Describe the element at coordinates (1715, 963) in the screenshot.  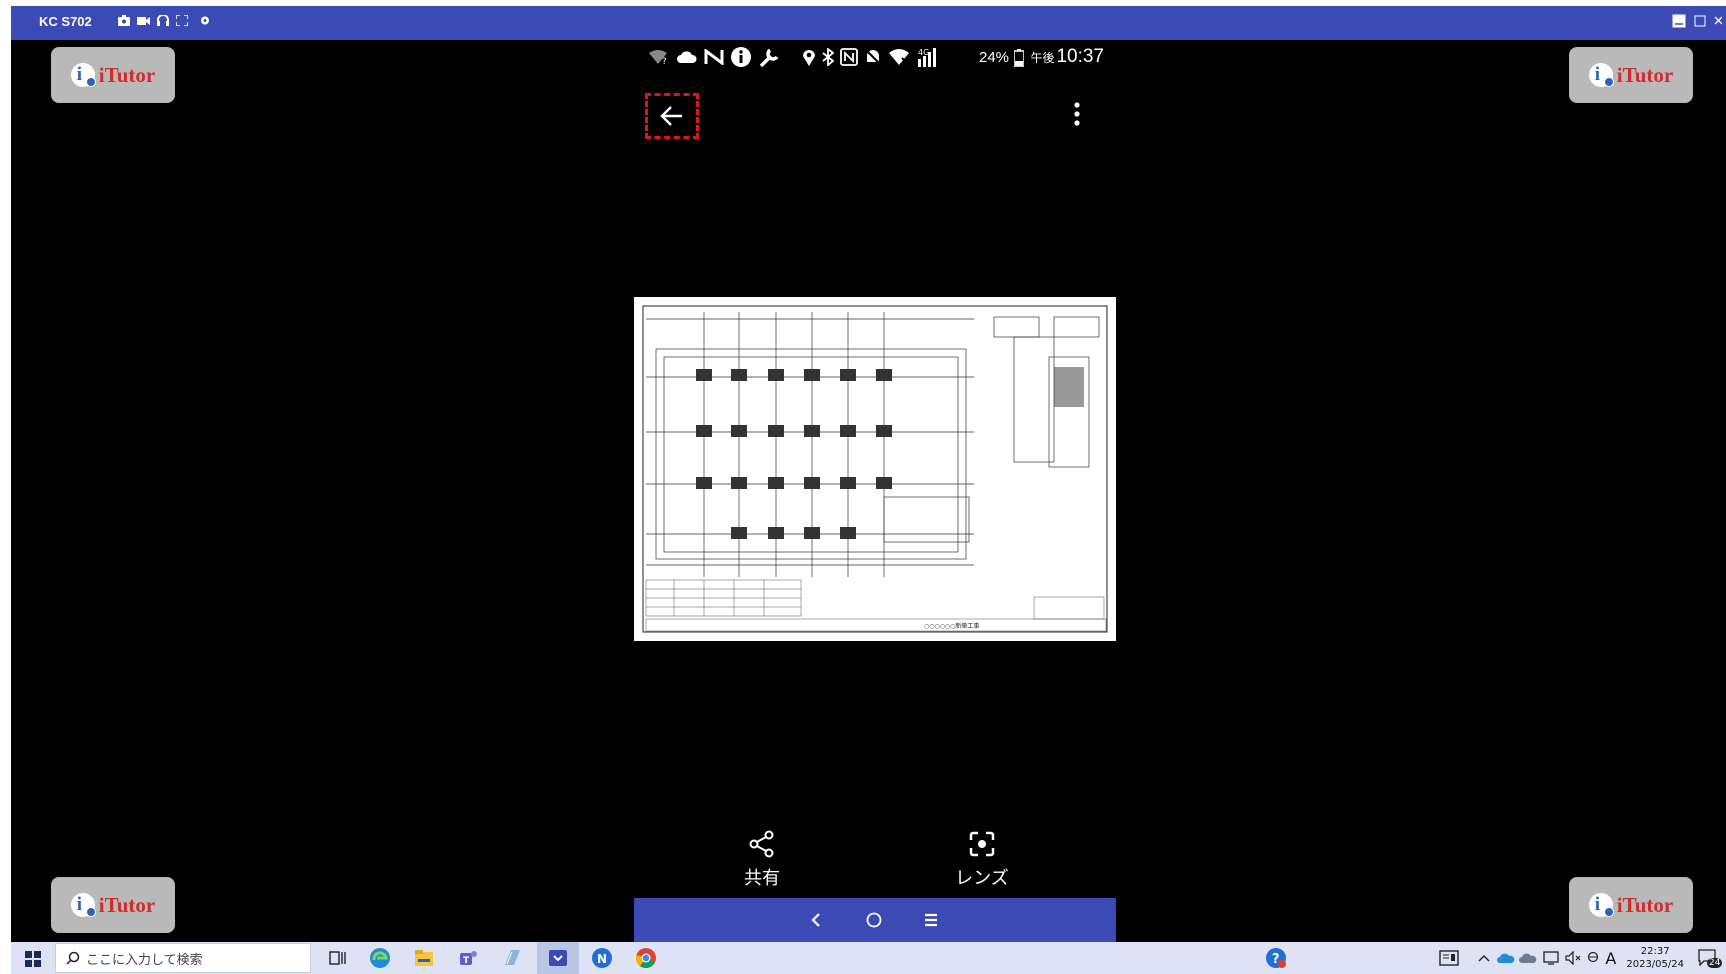
I see `notification-count: 24` at that location.